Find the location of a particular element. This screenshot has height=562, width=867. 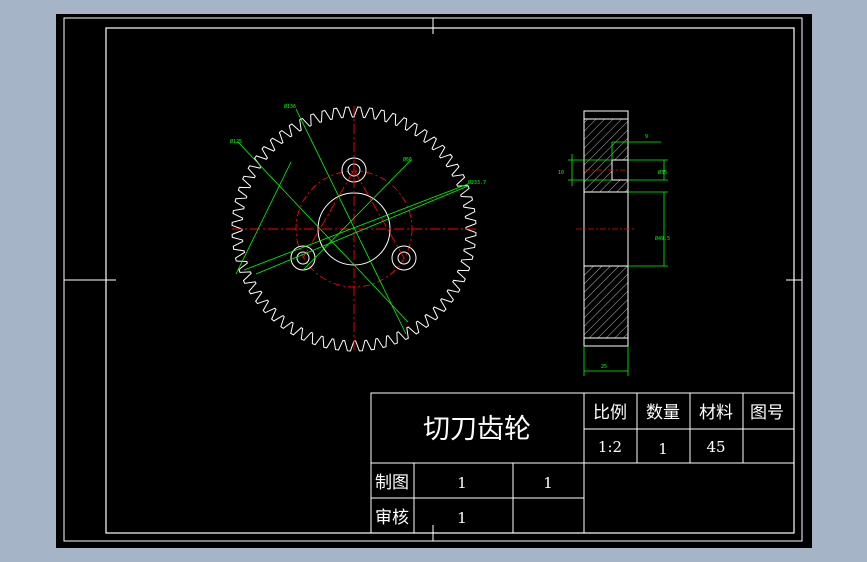

header-drawing-no: 图号 is located at coordinates (767, 413).